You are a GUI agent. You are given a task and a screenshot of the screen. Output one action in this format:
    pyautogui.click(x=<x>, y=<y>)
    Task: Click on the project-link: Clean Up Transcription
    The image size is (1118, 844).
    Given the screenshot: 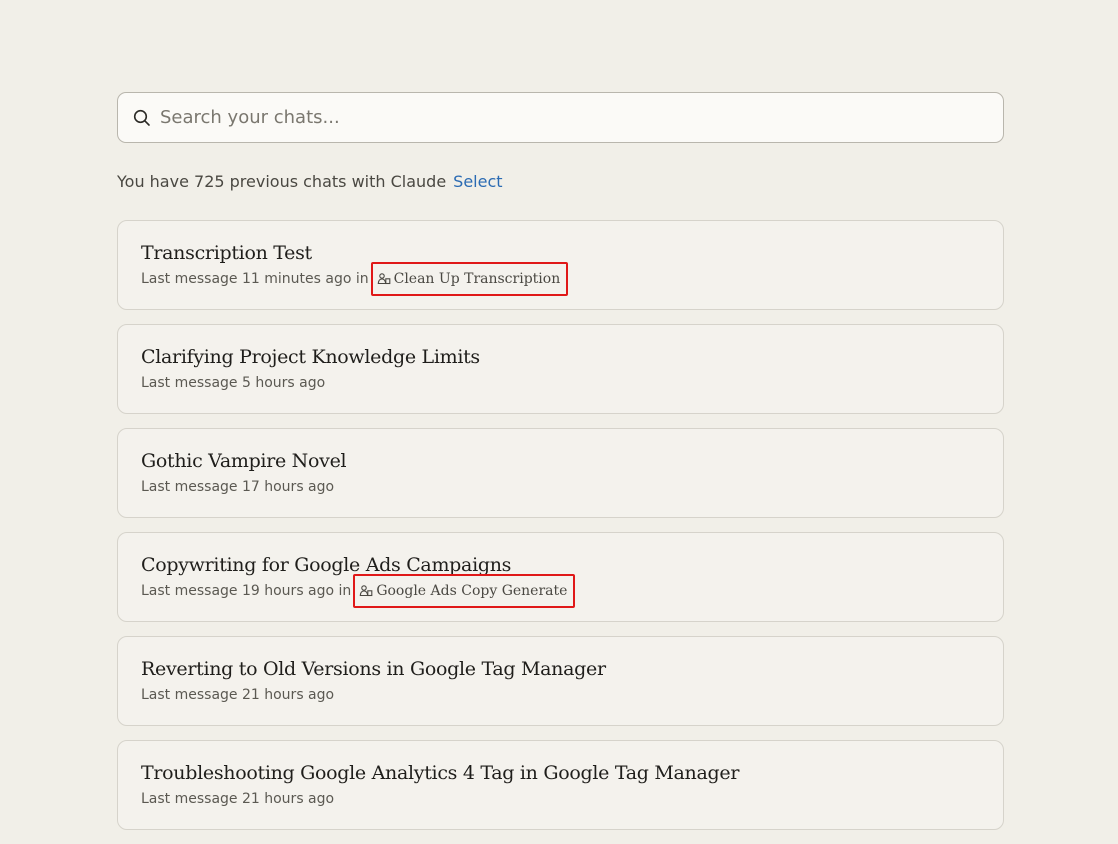 What is the action you would take?
    pyautogui.click(x=469, y=279)
    